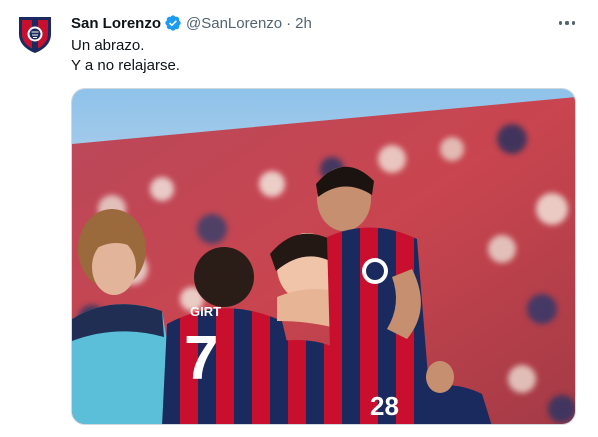 This screenshot has width=598, height=437. Describe the element at coordinates (384, 406) in the screenshot. I see `jersey-number-right: 28` at that location.